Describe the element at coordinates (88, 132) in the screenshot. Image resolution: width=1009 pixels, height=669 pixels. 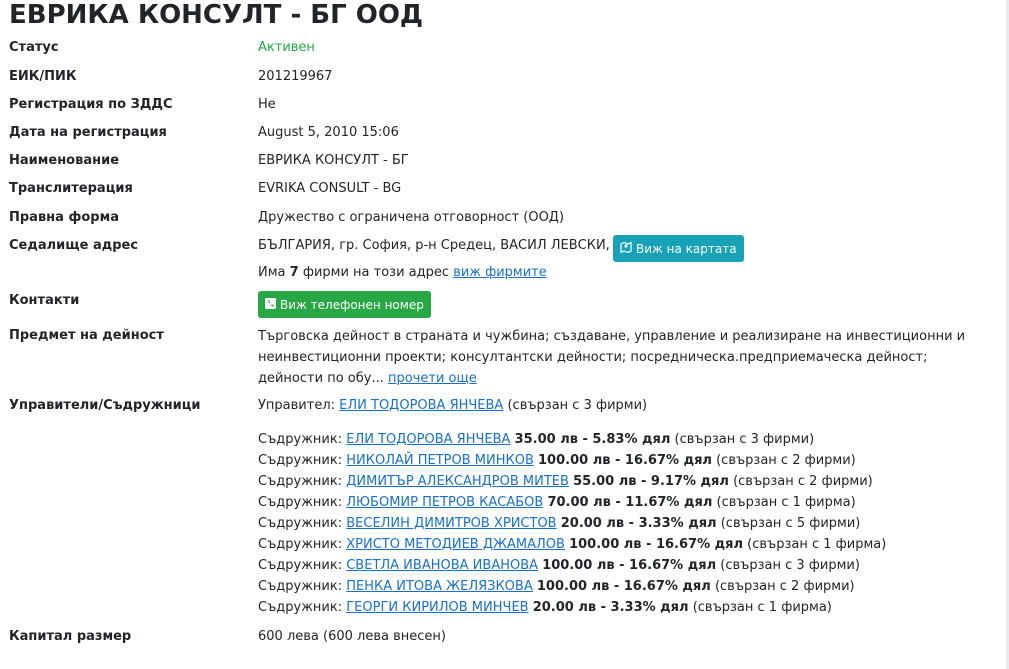
I see `reg-date-label: Дата на регистрация` at that location.